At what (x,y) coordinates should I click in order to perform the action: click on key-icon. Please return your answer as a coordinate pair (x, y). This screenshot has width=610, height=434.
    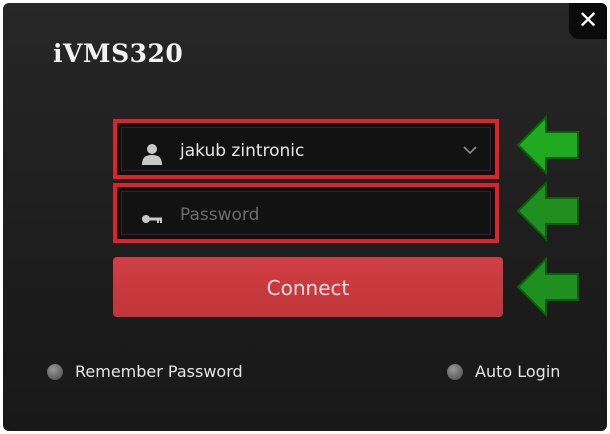
    Looking at the image, I should click on (152, 219).